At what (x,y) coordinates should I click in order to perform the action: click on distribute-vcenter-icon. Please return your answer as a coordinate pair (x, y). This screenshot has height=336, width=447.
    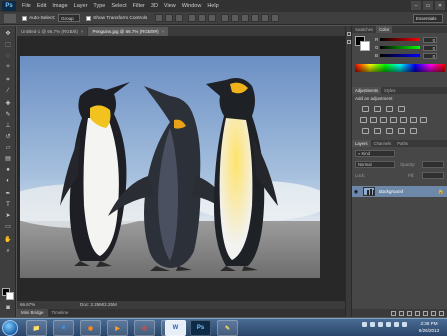
    Looking at the image, I should click on (235, 18).